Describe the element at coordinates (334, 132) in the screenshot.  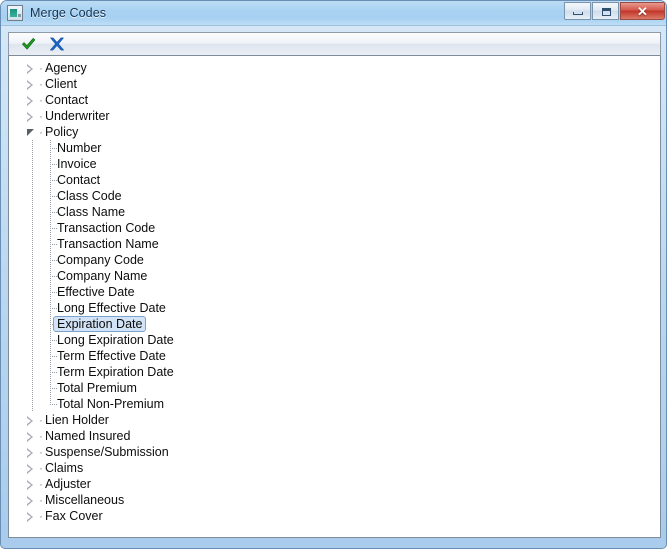
I see `tree-item: · Policy` at that location.